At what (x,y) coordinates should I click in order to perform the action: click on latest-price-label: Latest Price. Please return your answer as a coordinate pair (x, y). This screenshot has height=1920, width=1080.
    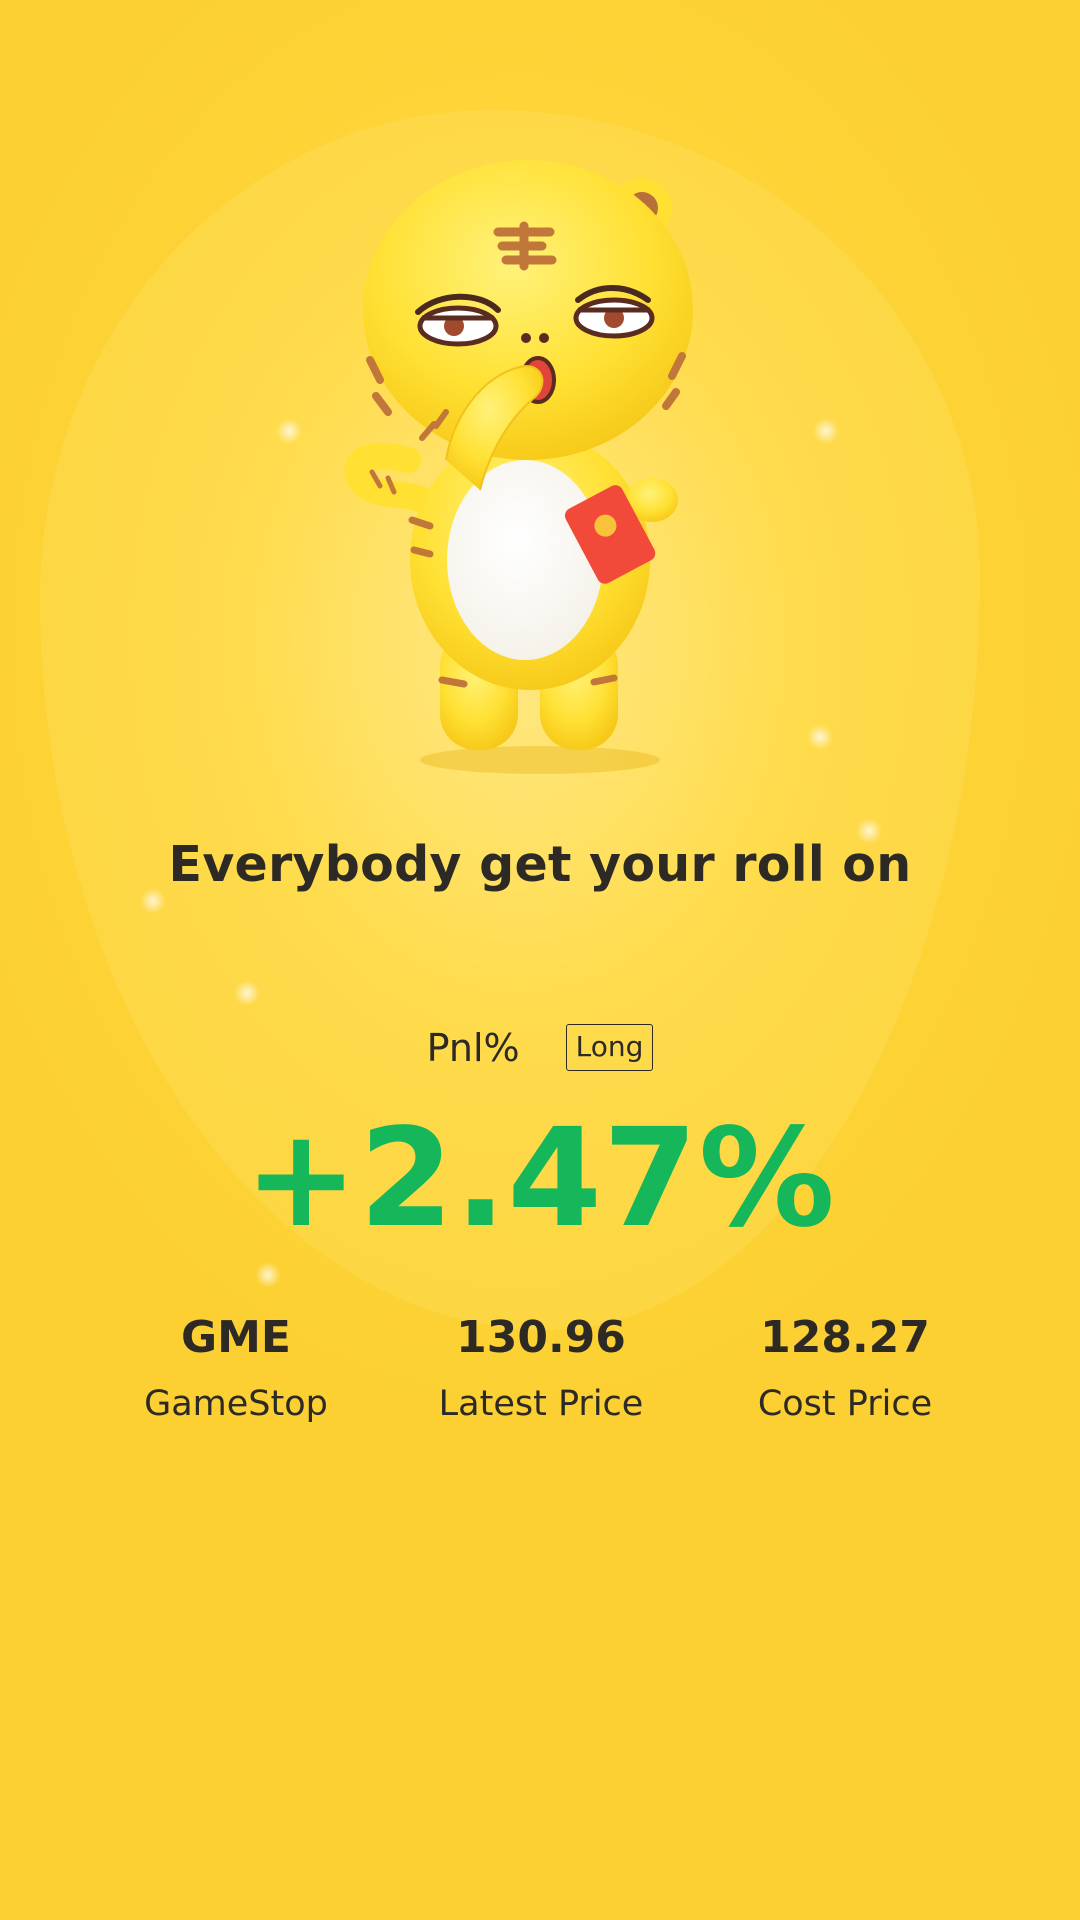
    Looking at the image, I should click on (541, 1404).